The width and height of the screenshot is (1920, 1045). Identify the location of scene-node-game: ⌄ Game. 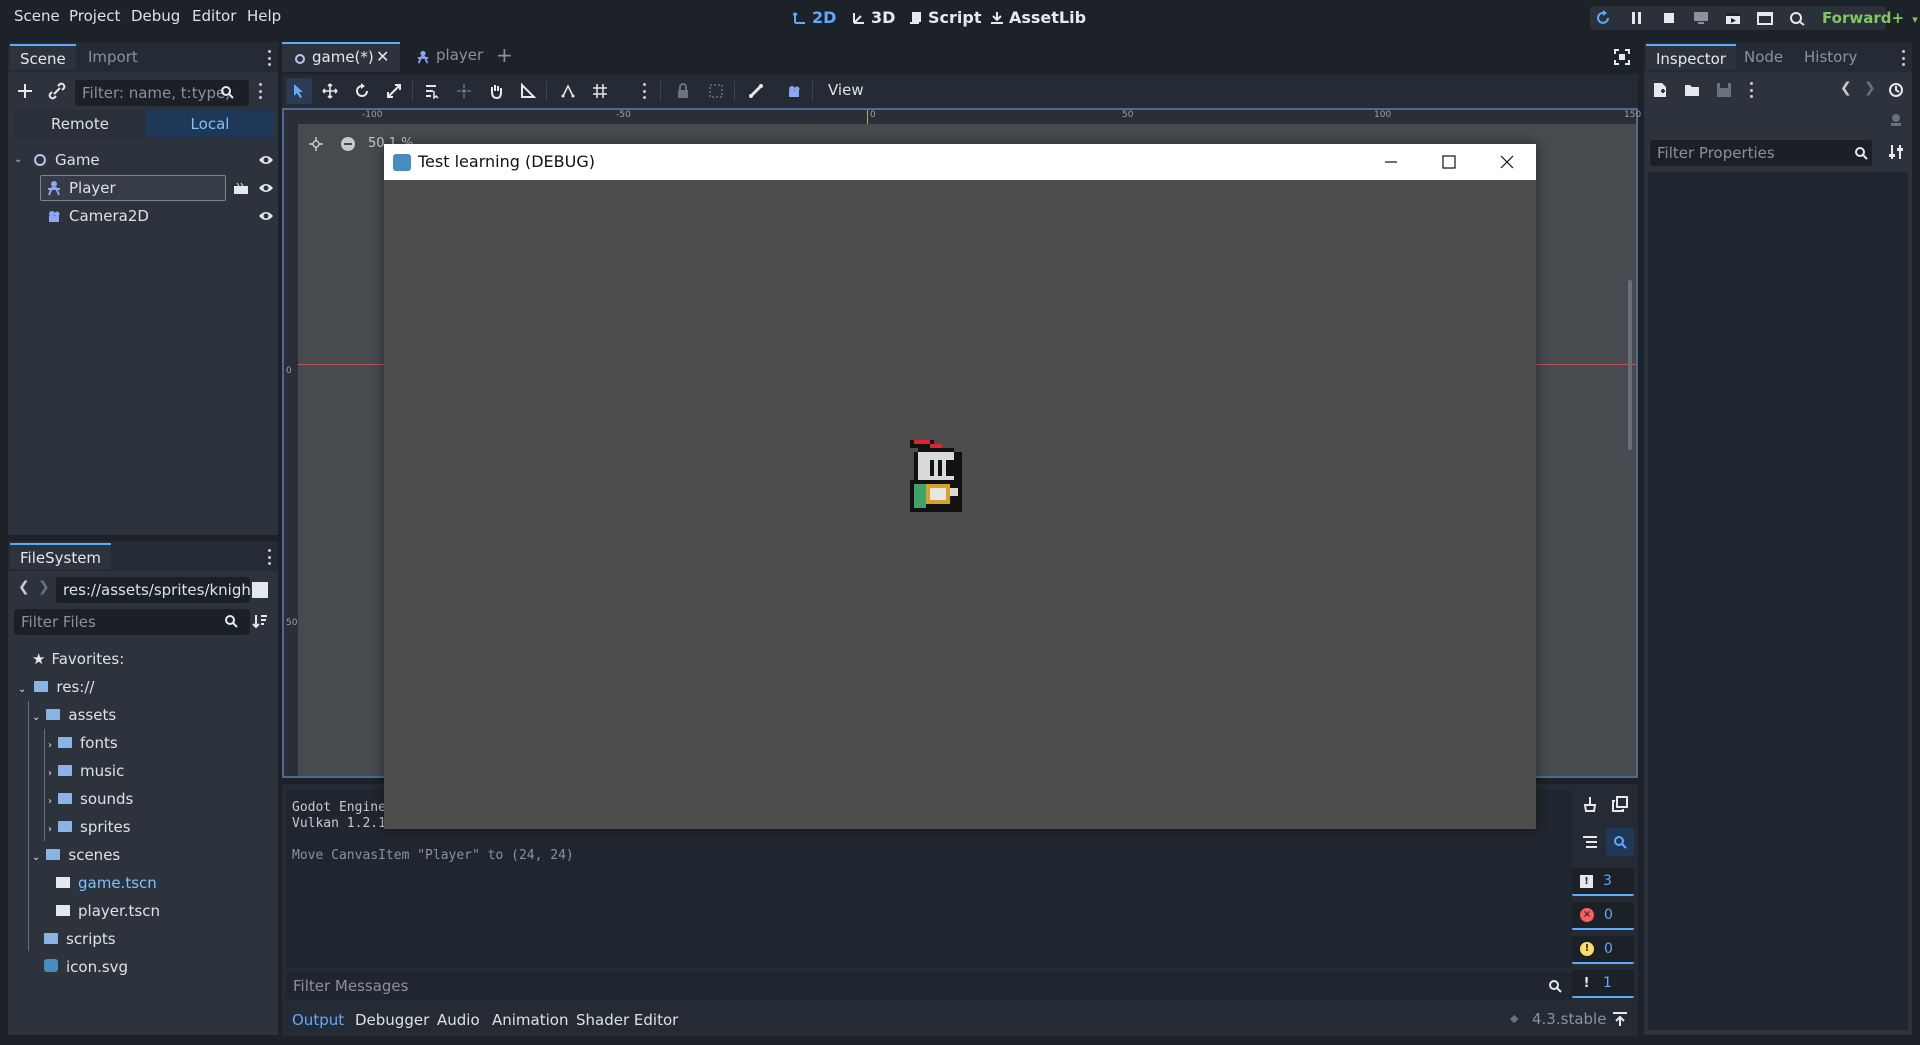
(144, 160).